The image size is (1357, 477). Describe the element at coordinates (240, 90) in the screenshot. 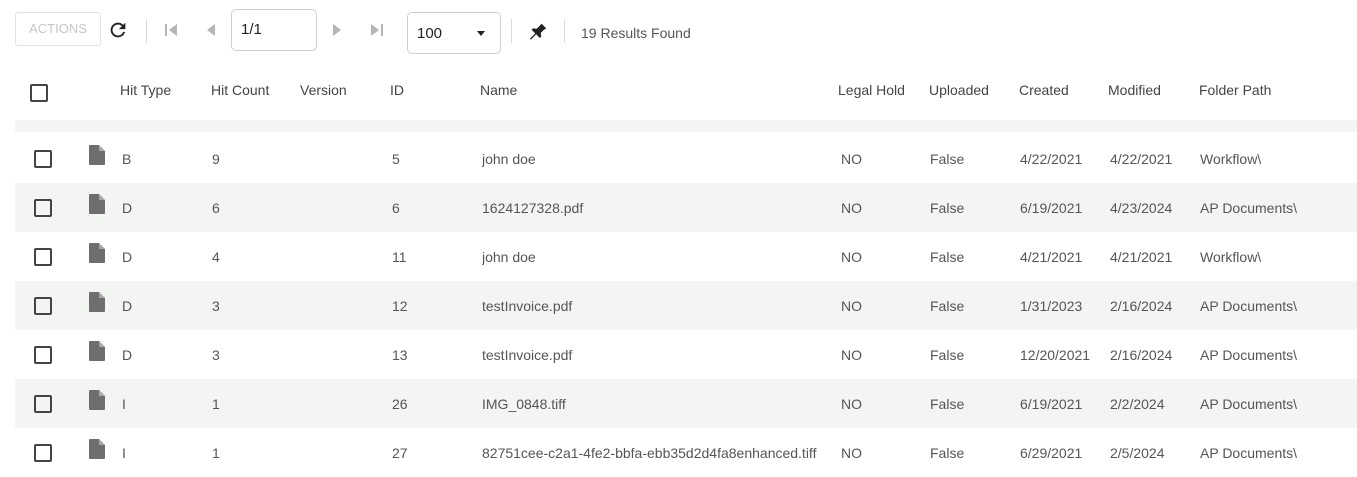

I see `column-header-hit-count: Hit Count` at that location.